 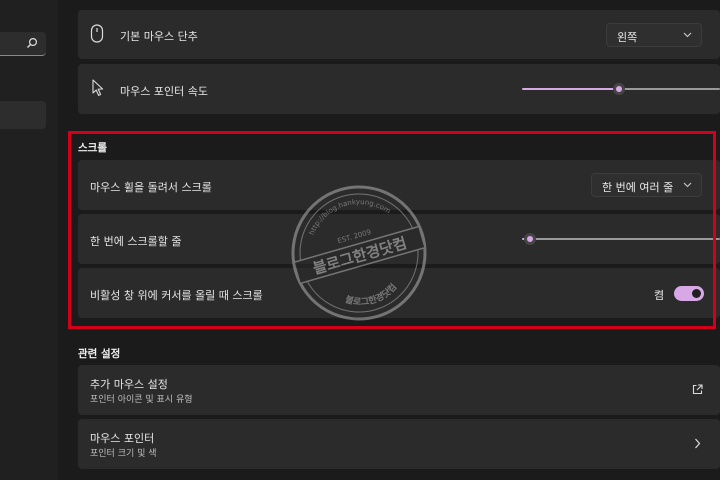 I want to click on primary-button-dropdown: 왼쪽, so click(x=654, y=35).